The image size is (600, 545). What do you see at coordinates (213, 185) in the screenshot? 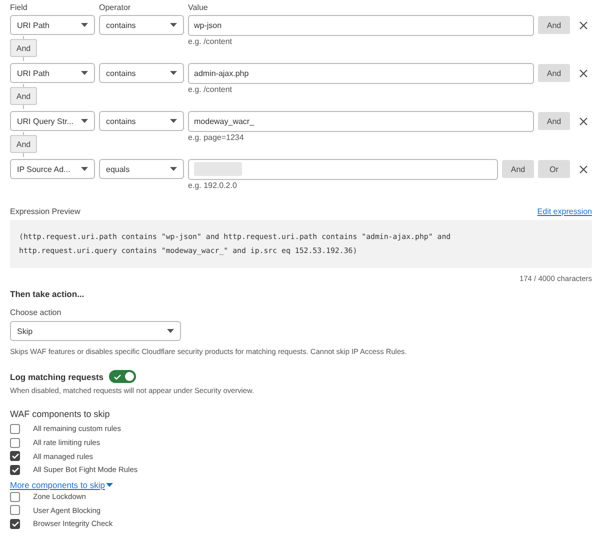
I see `input-hint: e.g. 192.0.2.0` at bounding box center [213, 185].